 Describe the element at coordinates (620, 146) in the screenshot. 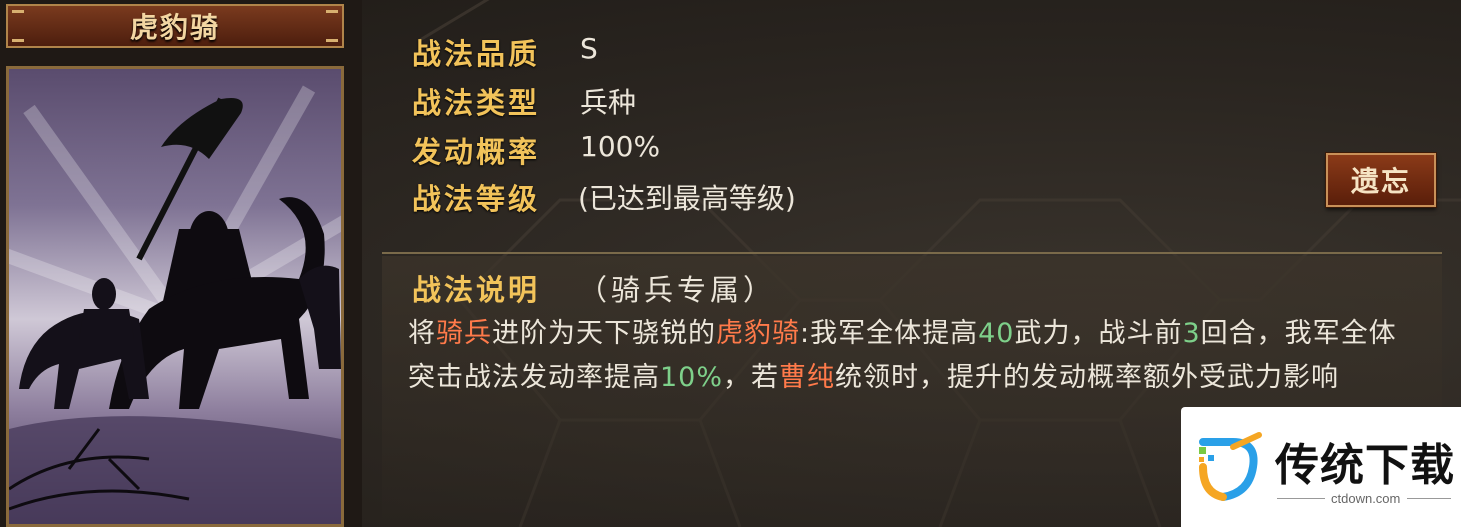

I see `trigger-rate-value: 100%` at that location.